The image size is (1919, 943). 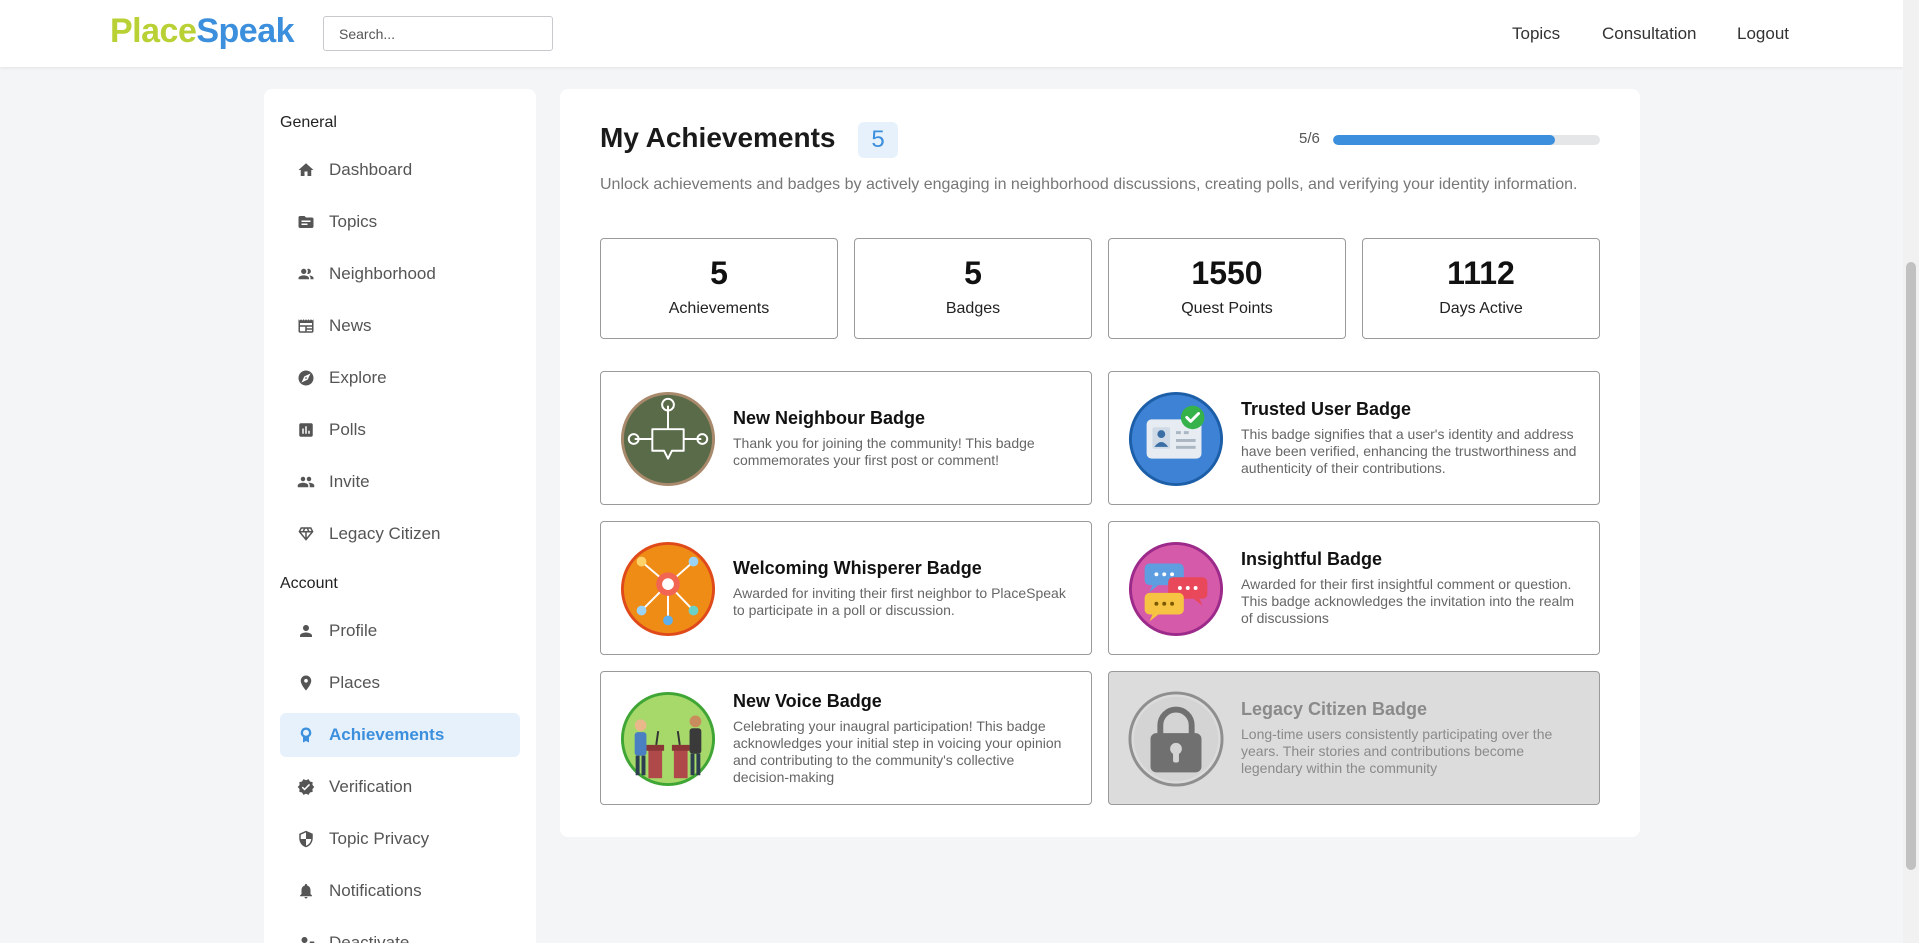 I want to click on sidebar-item-dashboard: Dashboard, so click(x=400, y=170).